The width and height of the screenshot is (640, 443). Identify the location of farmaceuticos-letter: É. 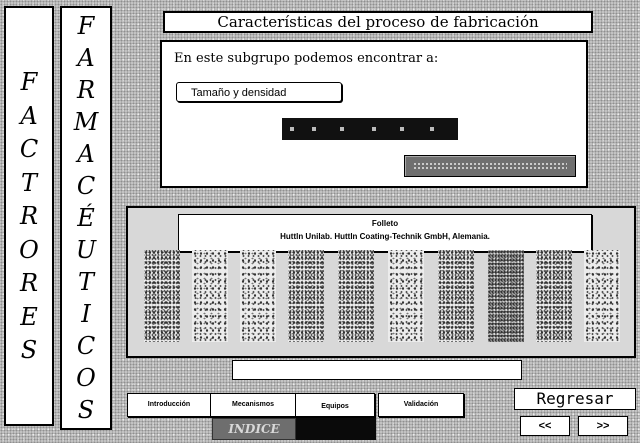
(86, 218).